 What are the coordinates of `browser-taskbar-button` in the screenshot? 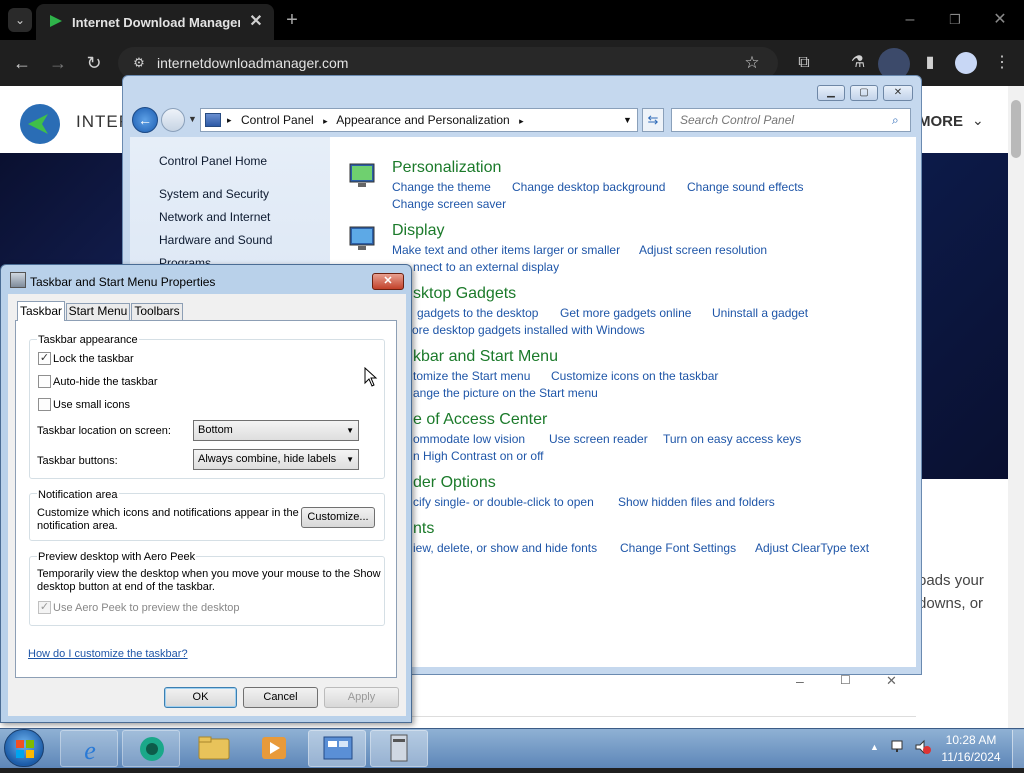 It's located at (151, 748).